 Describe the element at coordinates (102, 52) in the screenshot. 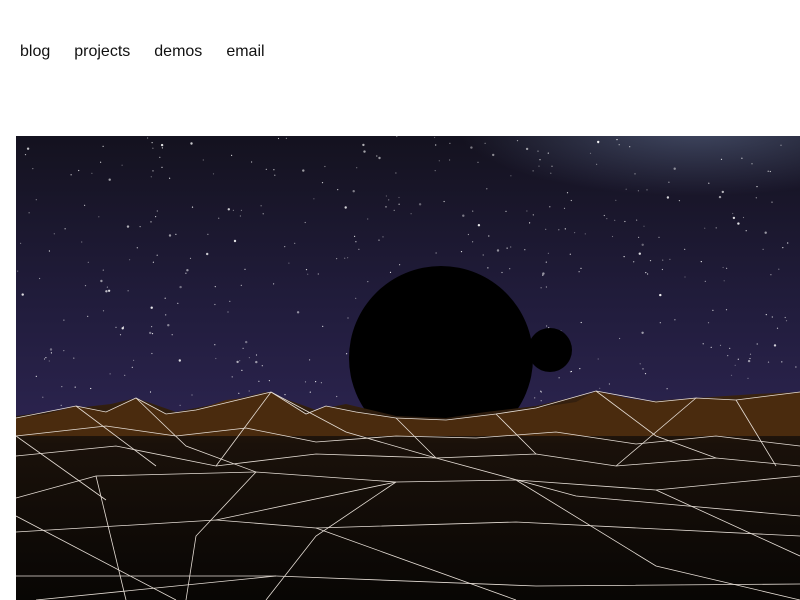

I see `nav-link-projects: projects` at that location.